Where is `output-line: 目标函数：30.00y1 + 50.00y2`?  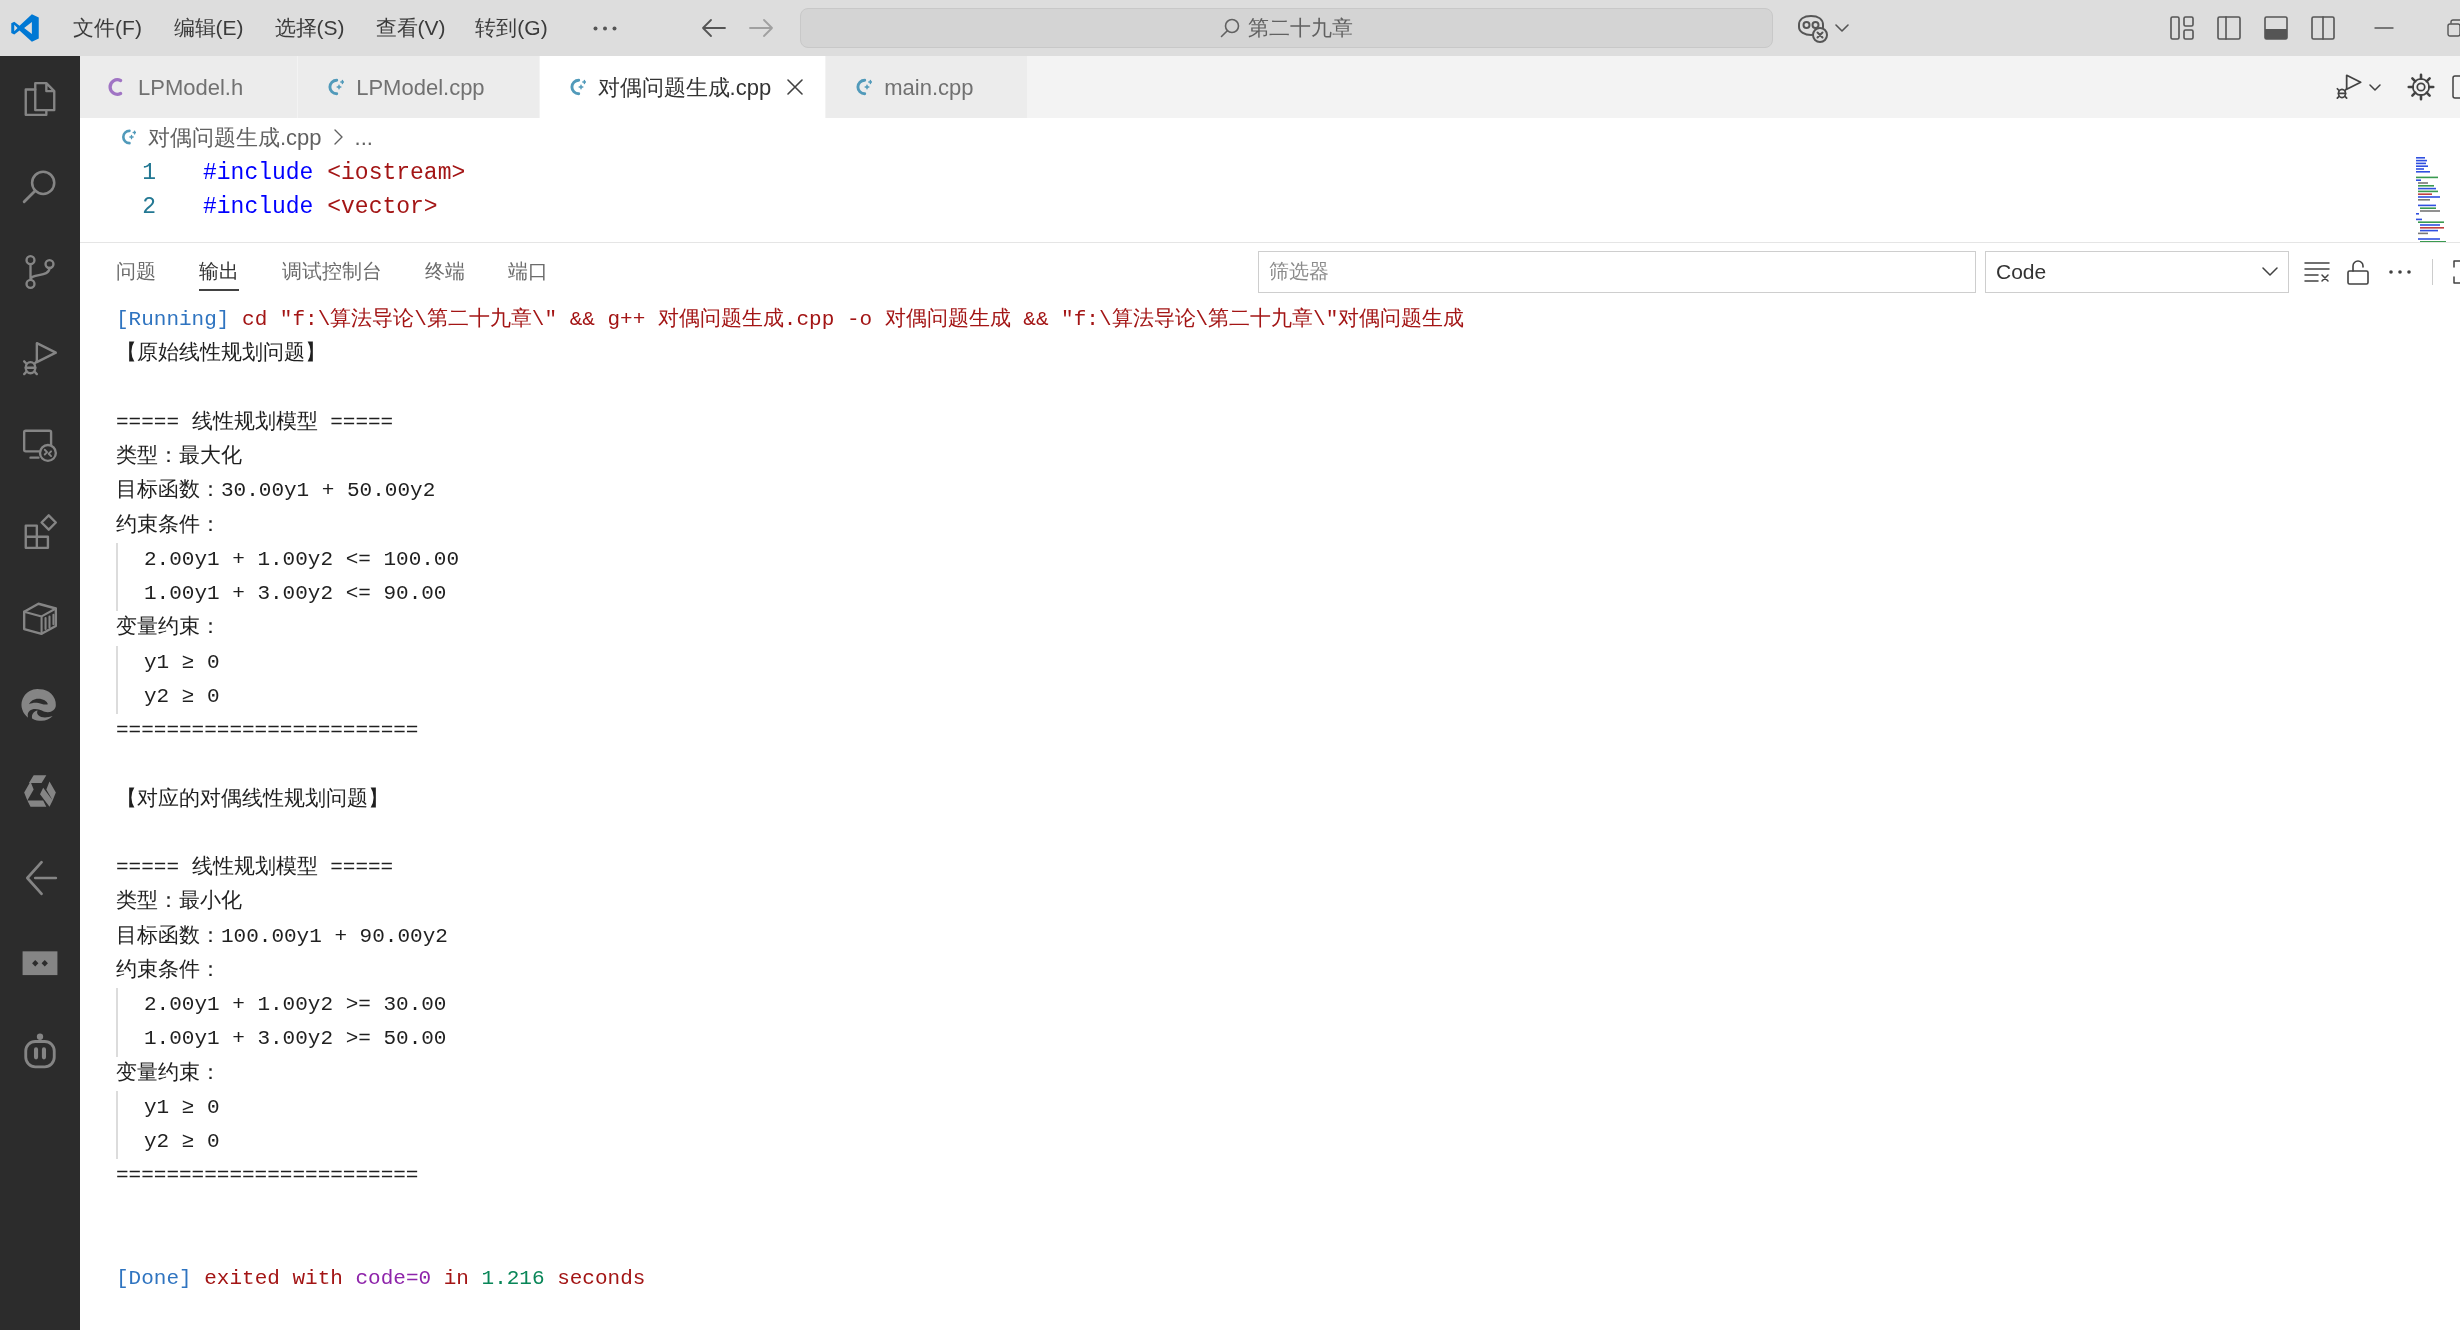 output-line: 目标函数：30.00y1 + 50.00y2 is located at coordinates (276, 491).